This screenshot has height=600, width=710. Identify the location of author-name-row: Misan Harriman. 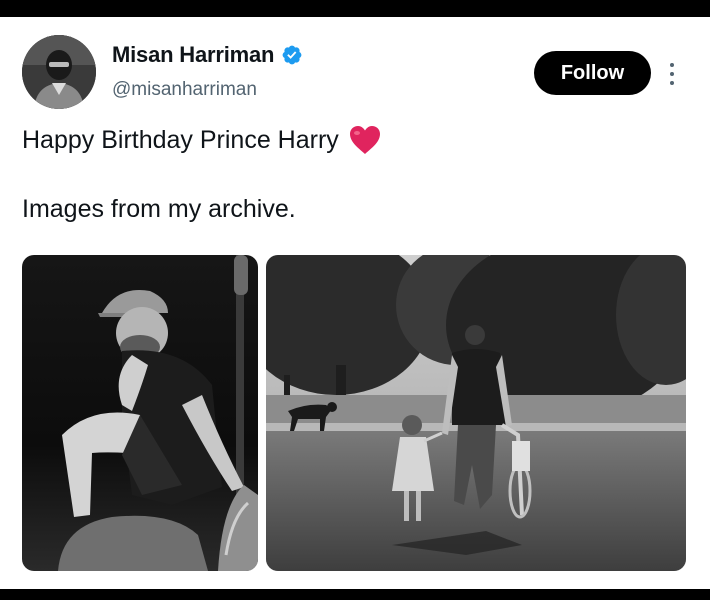
(207, 55).